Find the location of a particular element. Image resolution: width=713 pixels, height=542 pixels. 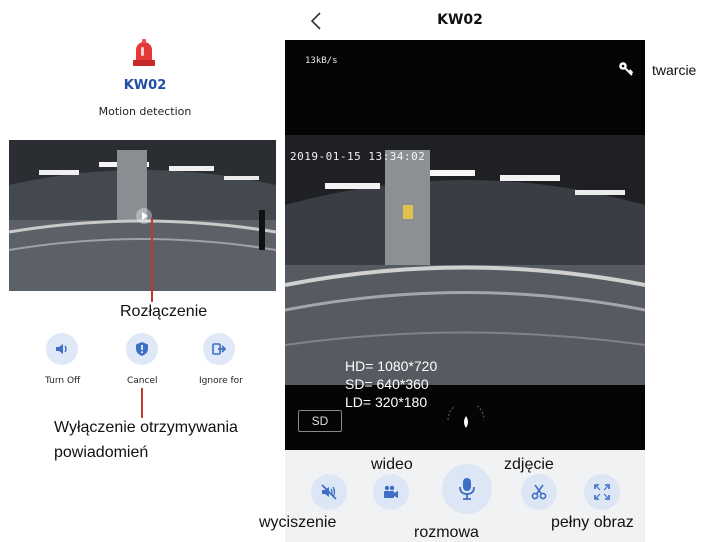

snapshot-button is located at coordinates (539, 492).